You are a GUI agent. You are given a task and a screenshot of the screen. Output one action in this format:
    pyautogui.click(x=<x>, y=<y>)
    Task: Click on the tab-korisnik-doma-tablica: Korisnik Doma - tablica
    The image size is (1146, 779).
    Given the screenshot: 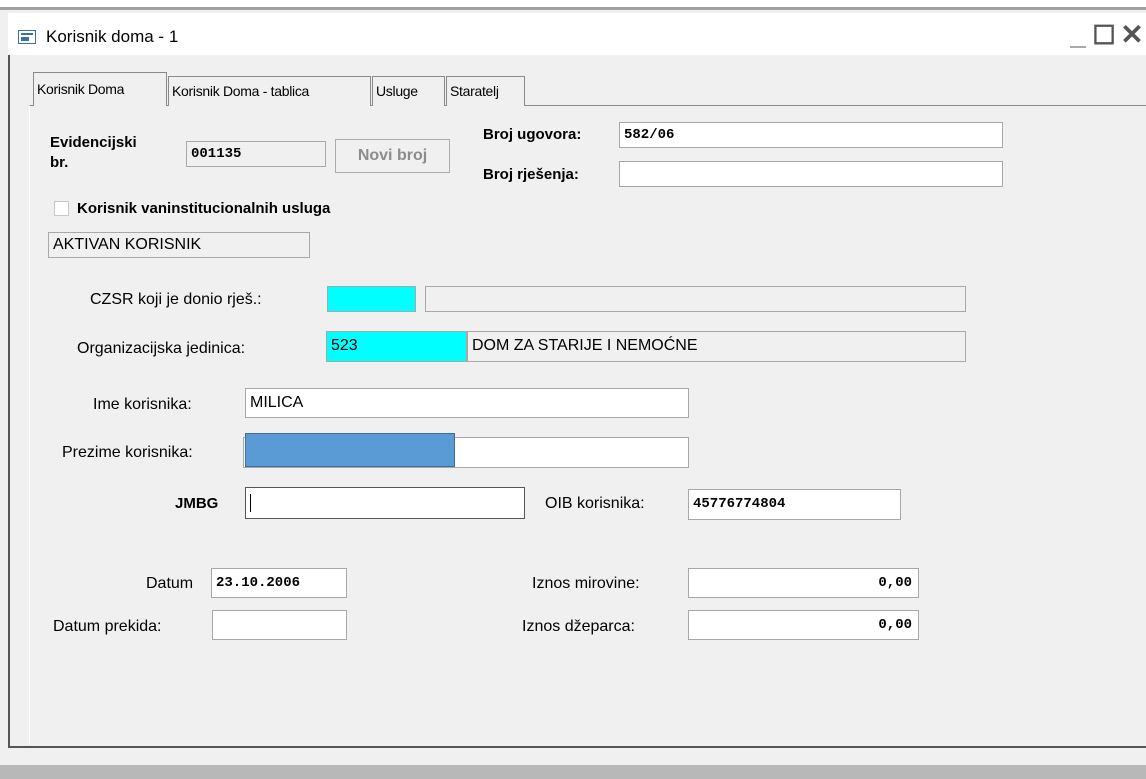 What is the action you would take?
    pyautogui.click(x=269, y=91)
    